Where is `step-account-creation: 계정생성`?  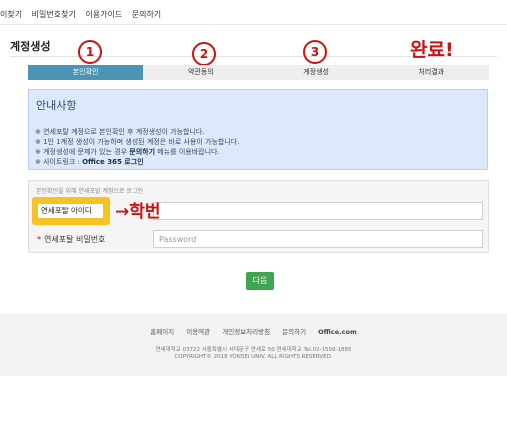 step-account-creation: 계정생성 is located at coordinates (316, 72).